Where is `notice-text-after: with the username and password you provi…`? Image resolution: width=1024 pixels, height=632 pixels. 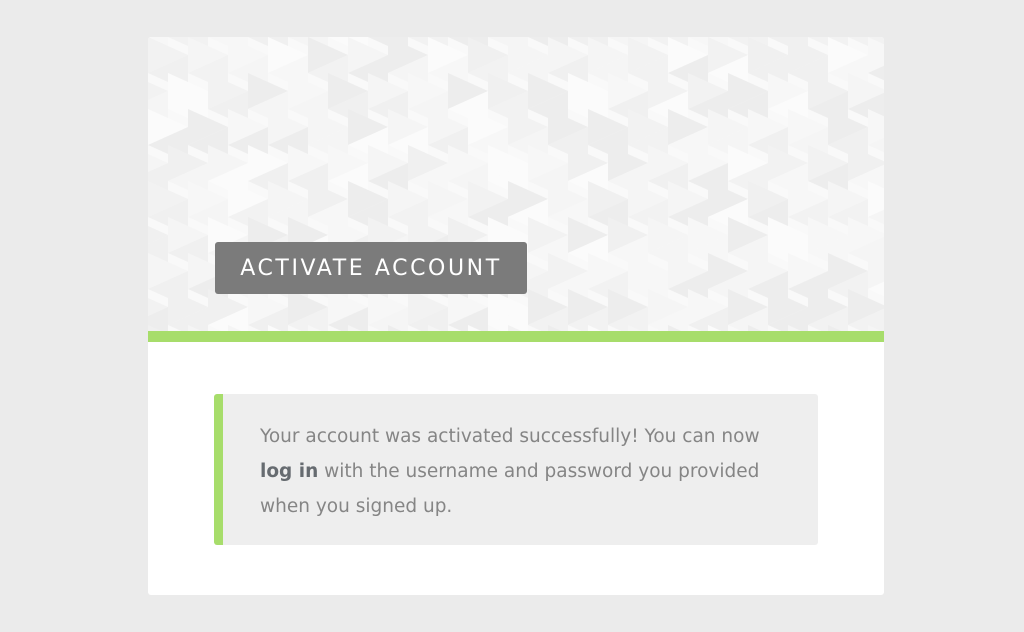
notice-text-after: with the username and password you provi… is located at coordinates (510, 489).